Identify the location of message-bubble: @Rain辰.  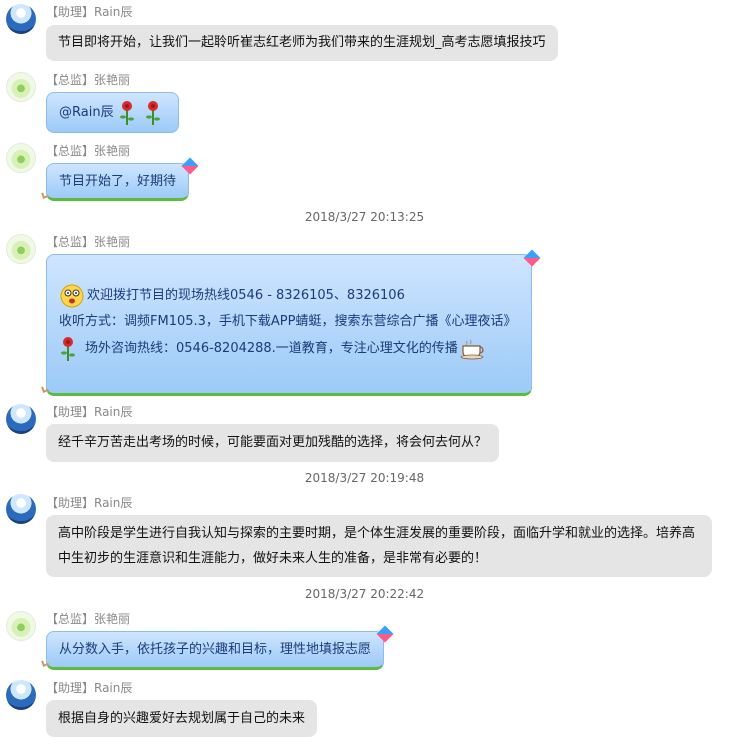
(112, 112).